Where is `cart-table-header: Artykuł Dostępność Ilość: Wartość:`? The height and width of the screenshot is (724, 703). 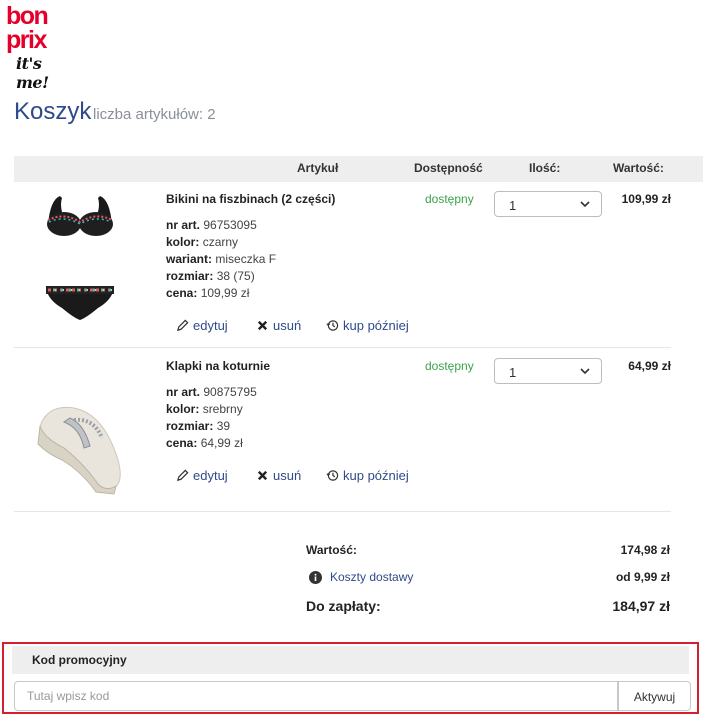 cart-table-header: Artykuł Dostępność Ilość: Wartość: is located at coordinates (358, 169).